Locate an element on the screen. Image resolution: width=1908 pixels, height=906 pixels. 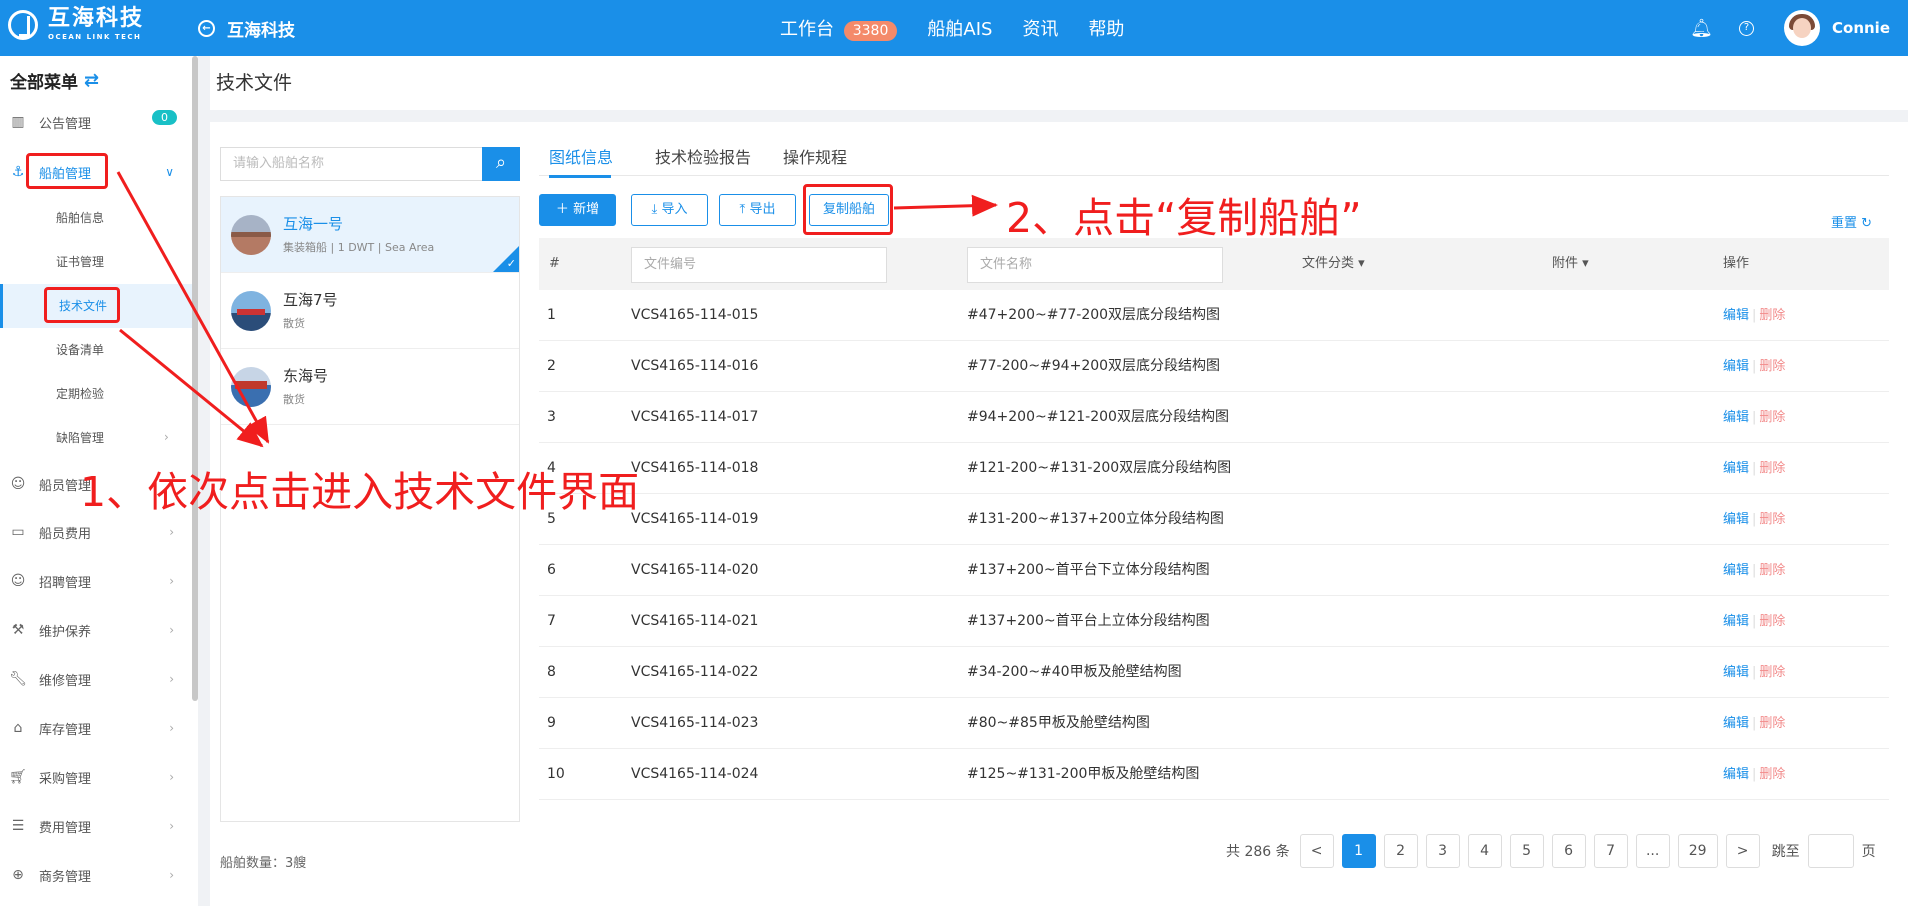
ship-card: 互海一号 集装箱船 | 1 DWT | Sea Area ✓ is located at coordinates (370, 235).